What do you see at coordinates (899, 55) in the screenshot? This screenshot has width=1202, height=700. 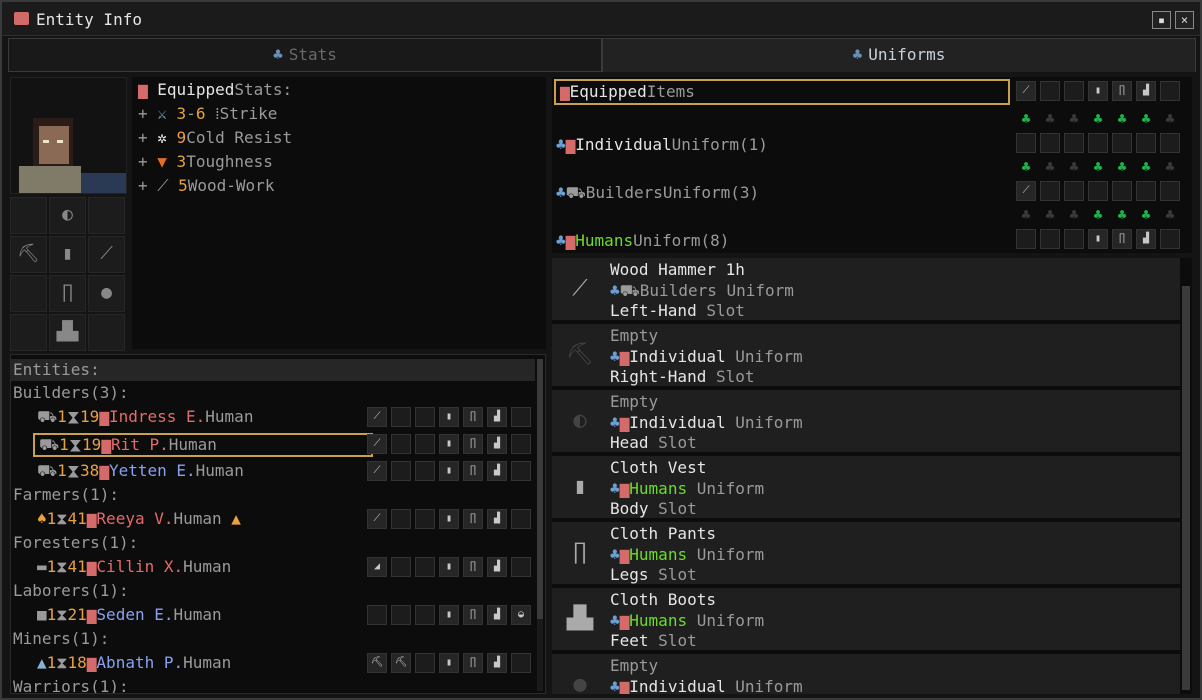 I see `tab-uniforms: ♣ Uniforms` at bounding box center [899, 55].